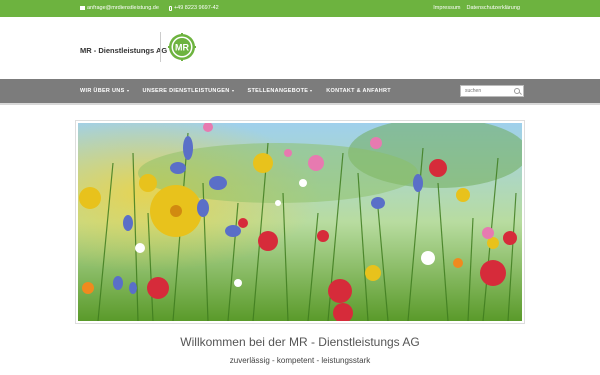  What do you see at coordinates (170, 8) in the screenshot?
I see `phone-icon` at bounding box center [170, 8].